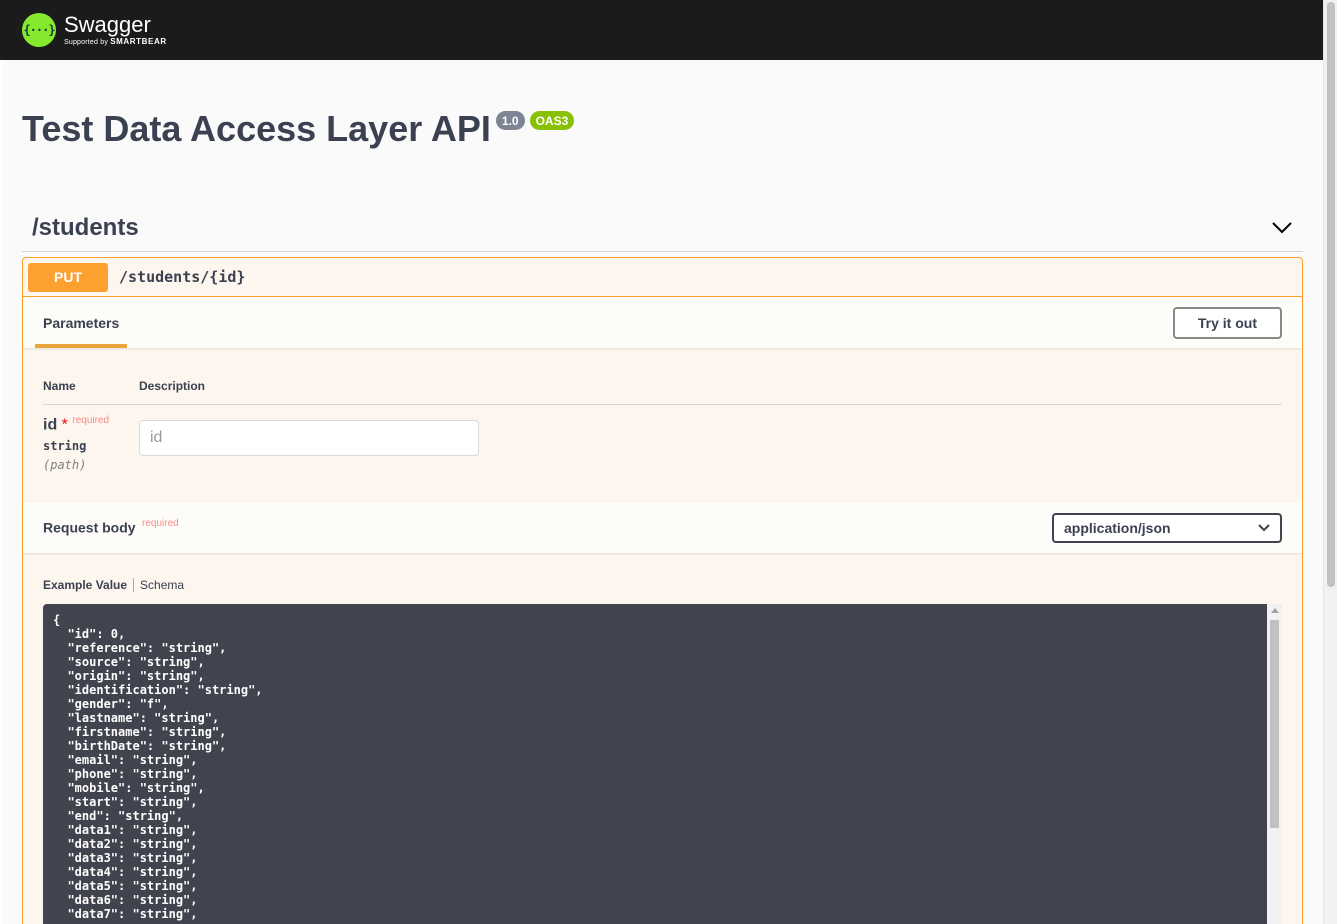 Image resolution: width=1337 pixels, height=924 pixels. Describe the element at coordinates (107, 24) in the screenshot. I see `logo-name: Swagger` at that location.